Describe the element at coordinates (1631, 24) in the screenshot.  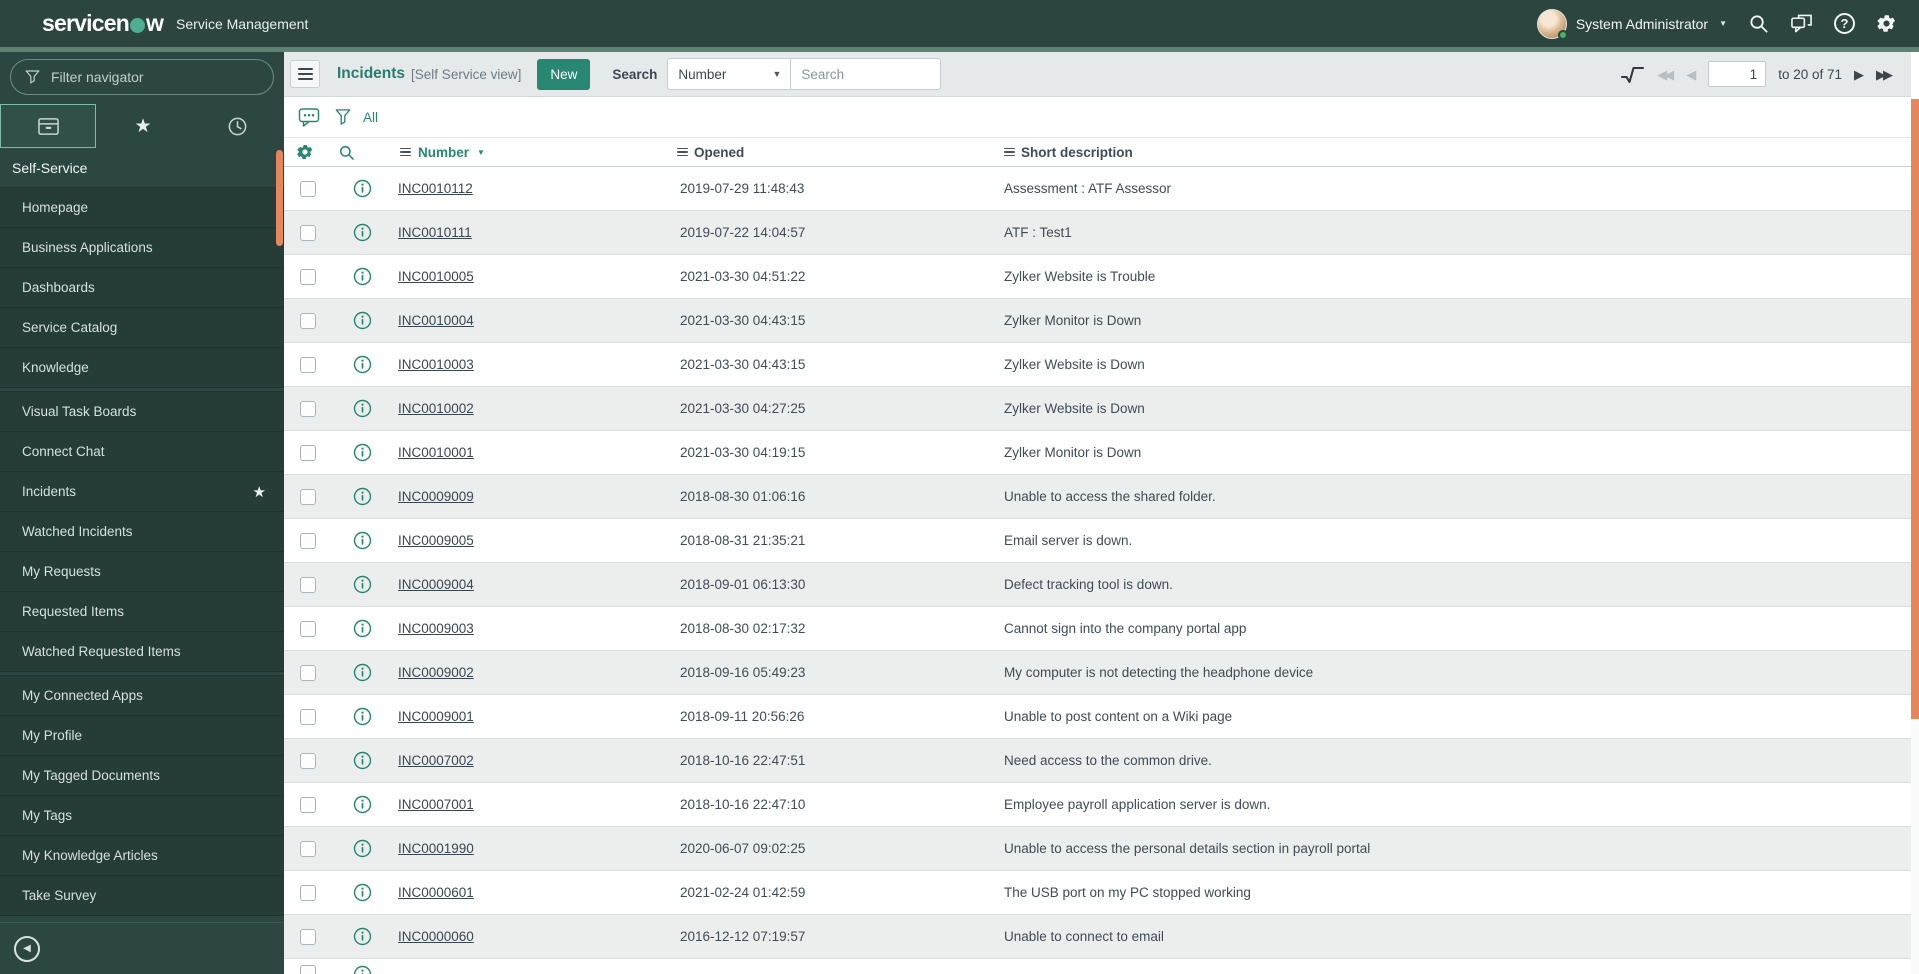
I see `user-menu: System Administrator ▼` at that location.